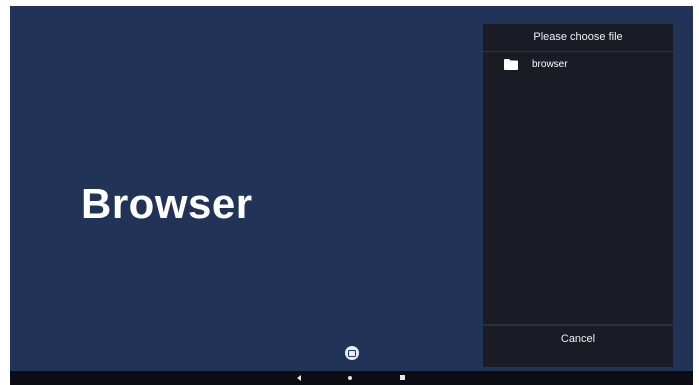 The image size is (699, 385). I want to click on folder-name: browser, so click(550, 64).